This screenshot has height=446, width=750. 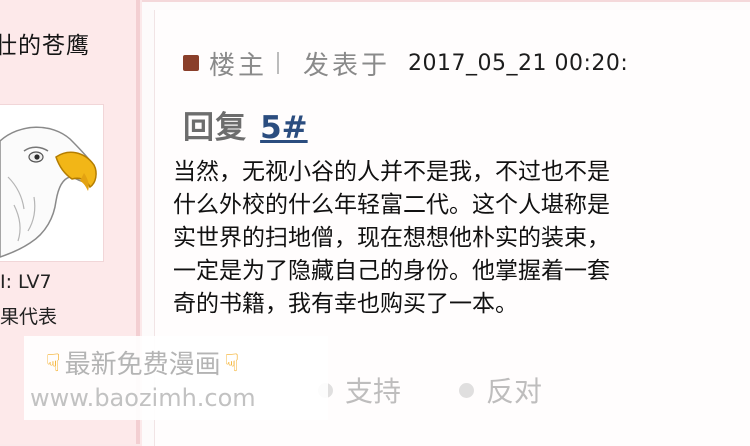 I want to click on content-line: 一定是为了隐藏自己的身份。他掌握着一套, so click(x=391, y=271).